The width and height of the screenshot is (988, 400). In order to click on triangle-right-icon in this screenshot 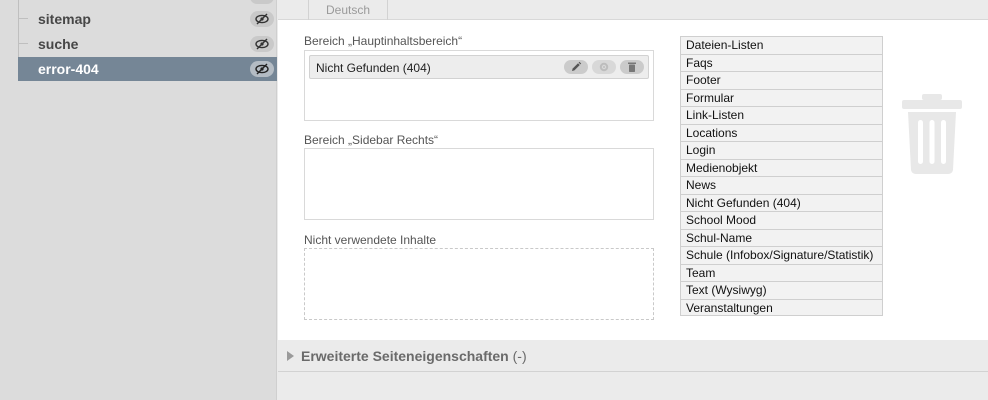, I will do `click(290, 356)`.